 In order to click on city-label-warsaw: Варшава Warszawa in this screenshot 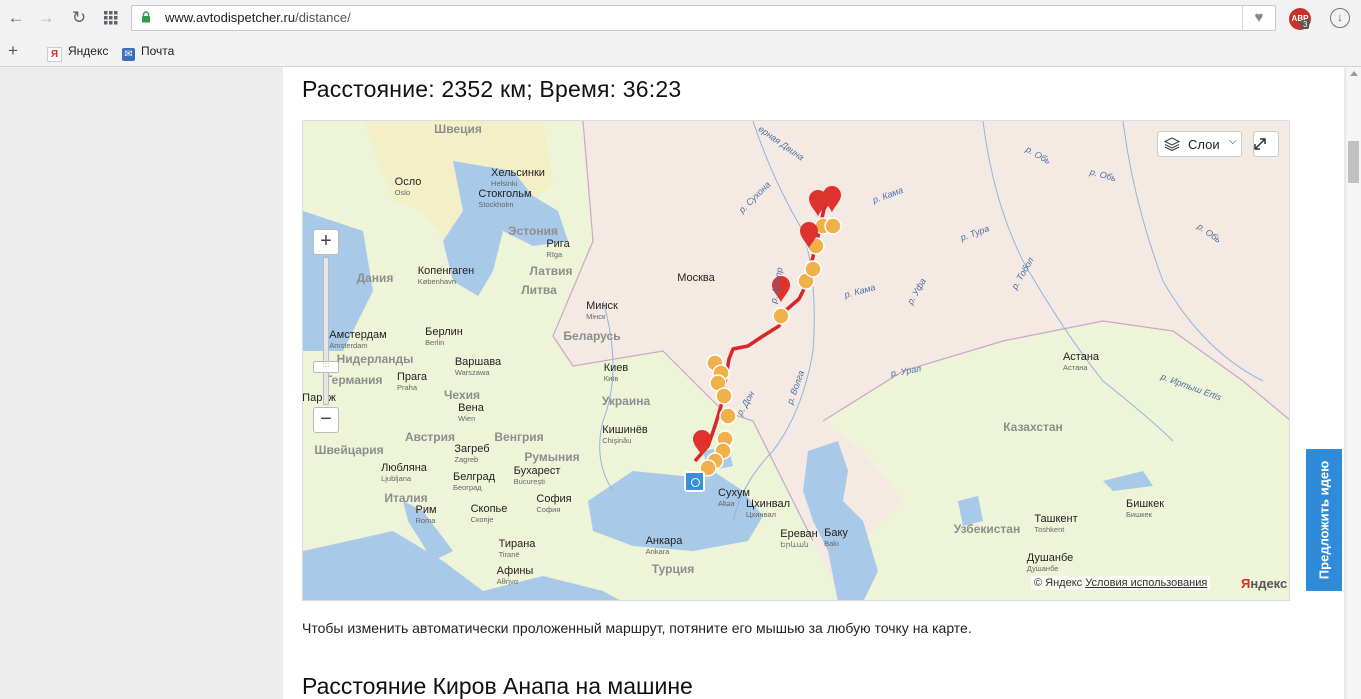, I will do `click(478, 366)`.